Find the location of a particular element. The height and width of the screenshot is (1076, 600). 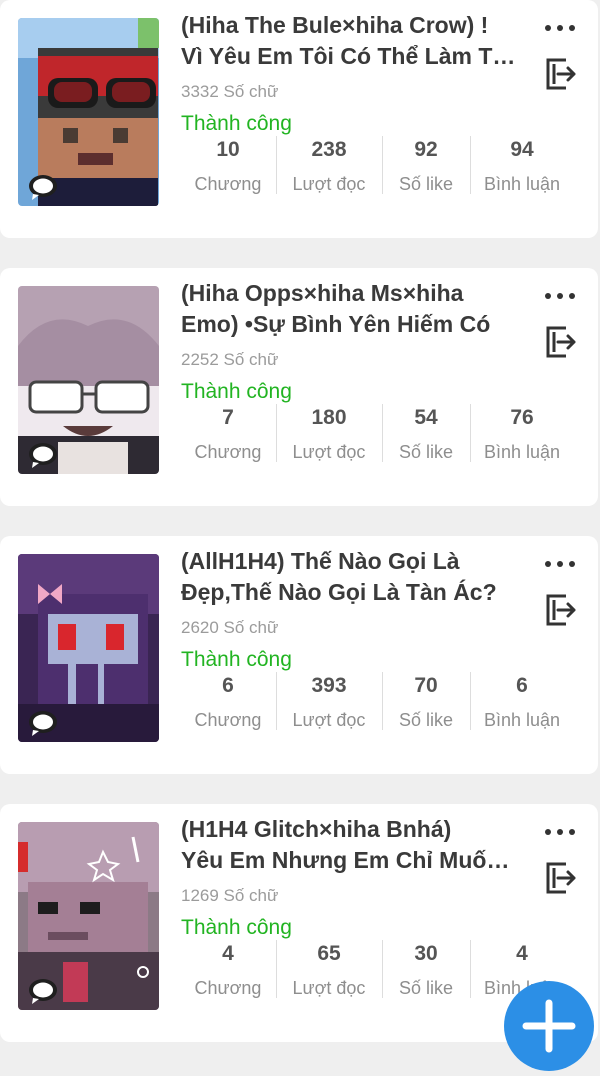

stat-chapters: 7 Chương is located at coordinates (228, 434).